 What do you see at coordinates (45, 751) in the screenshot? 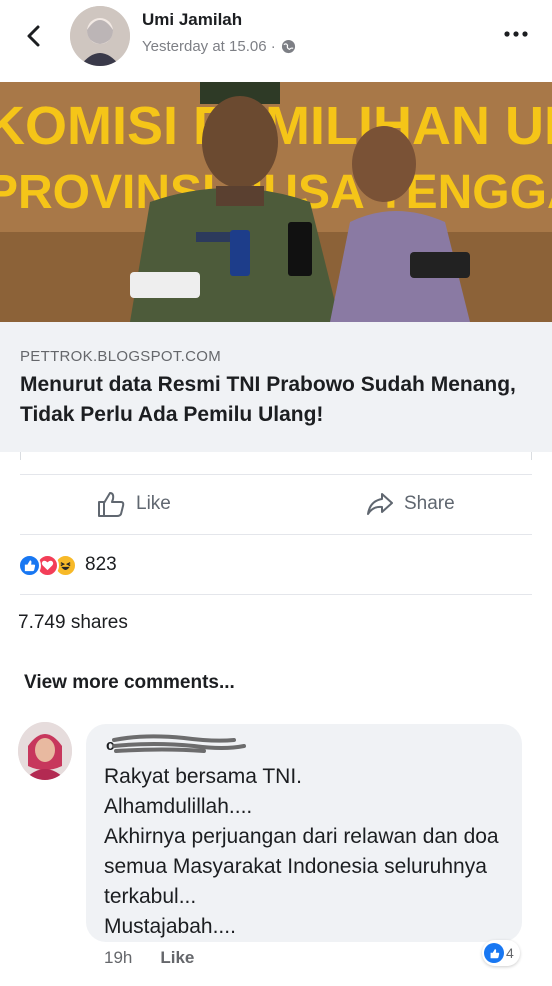
I see `commenter-avatar` at bounding box center [45, 751].